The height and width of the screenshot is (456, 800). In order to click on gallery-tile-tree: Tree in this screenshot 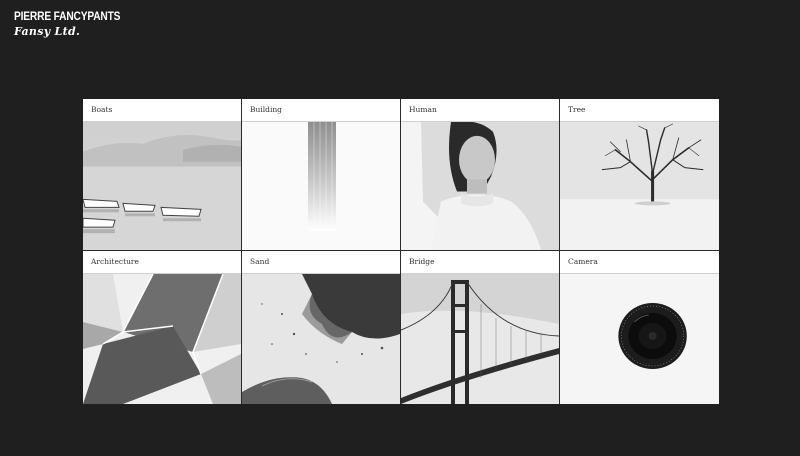, I will do `click(639, 175)`.